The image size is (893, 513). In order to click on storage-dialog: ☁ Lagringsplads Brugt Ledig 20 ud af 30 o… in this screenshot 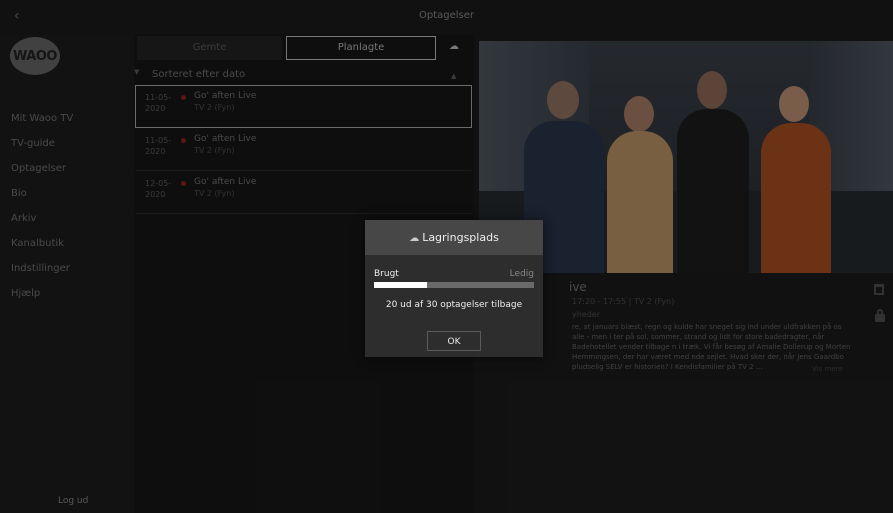, I will do `click(454, 288)`.